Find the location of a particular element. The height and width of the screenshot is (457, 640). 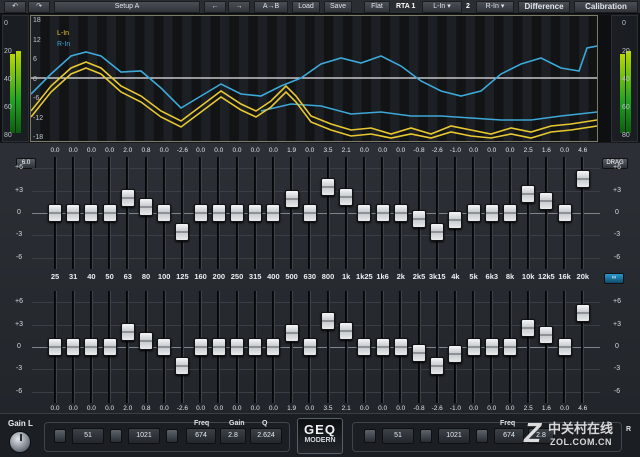

right-freq-value: 674 is located at coordinates (509, 436).